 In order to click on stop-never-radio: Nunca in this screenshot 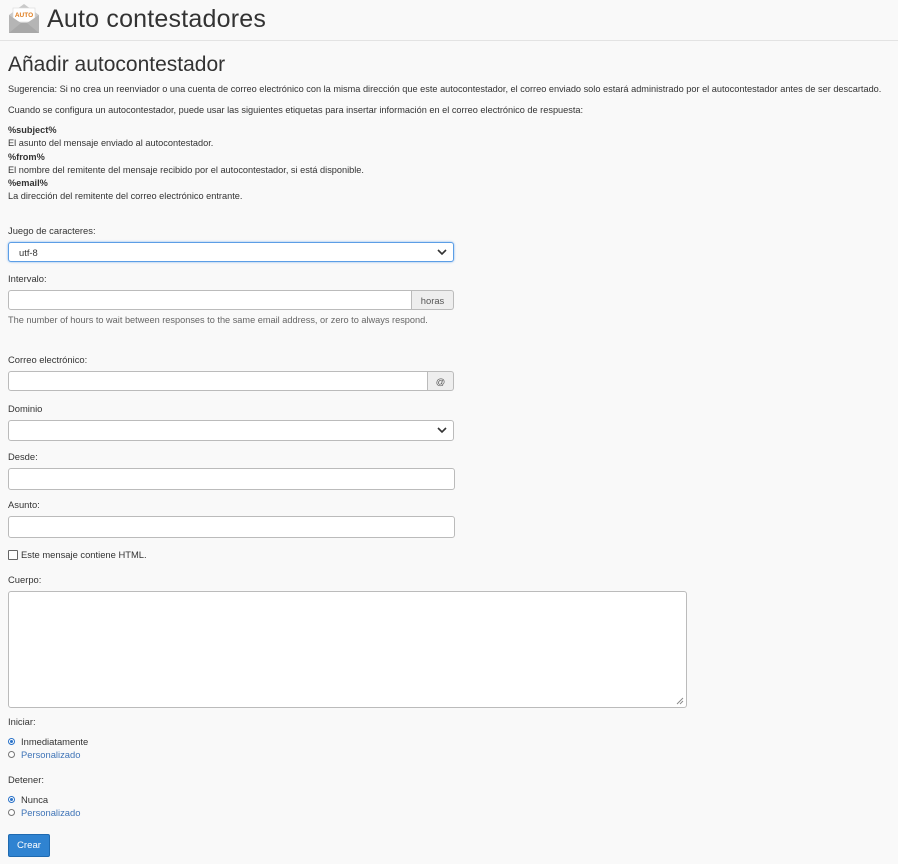, I will do `click(44, 799)`.